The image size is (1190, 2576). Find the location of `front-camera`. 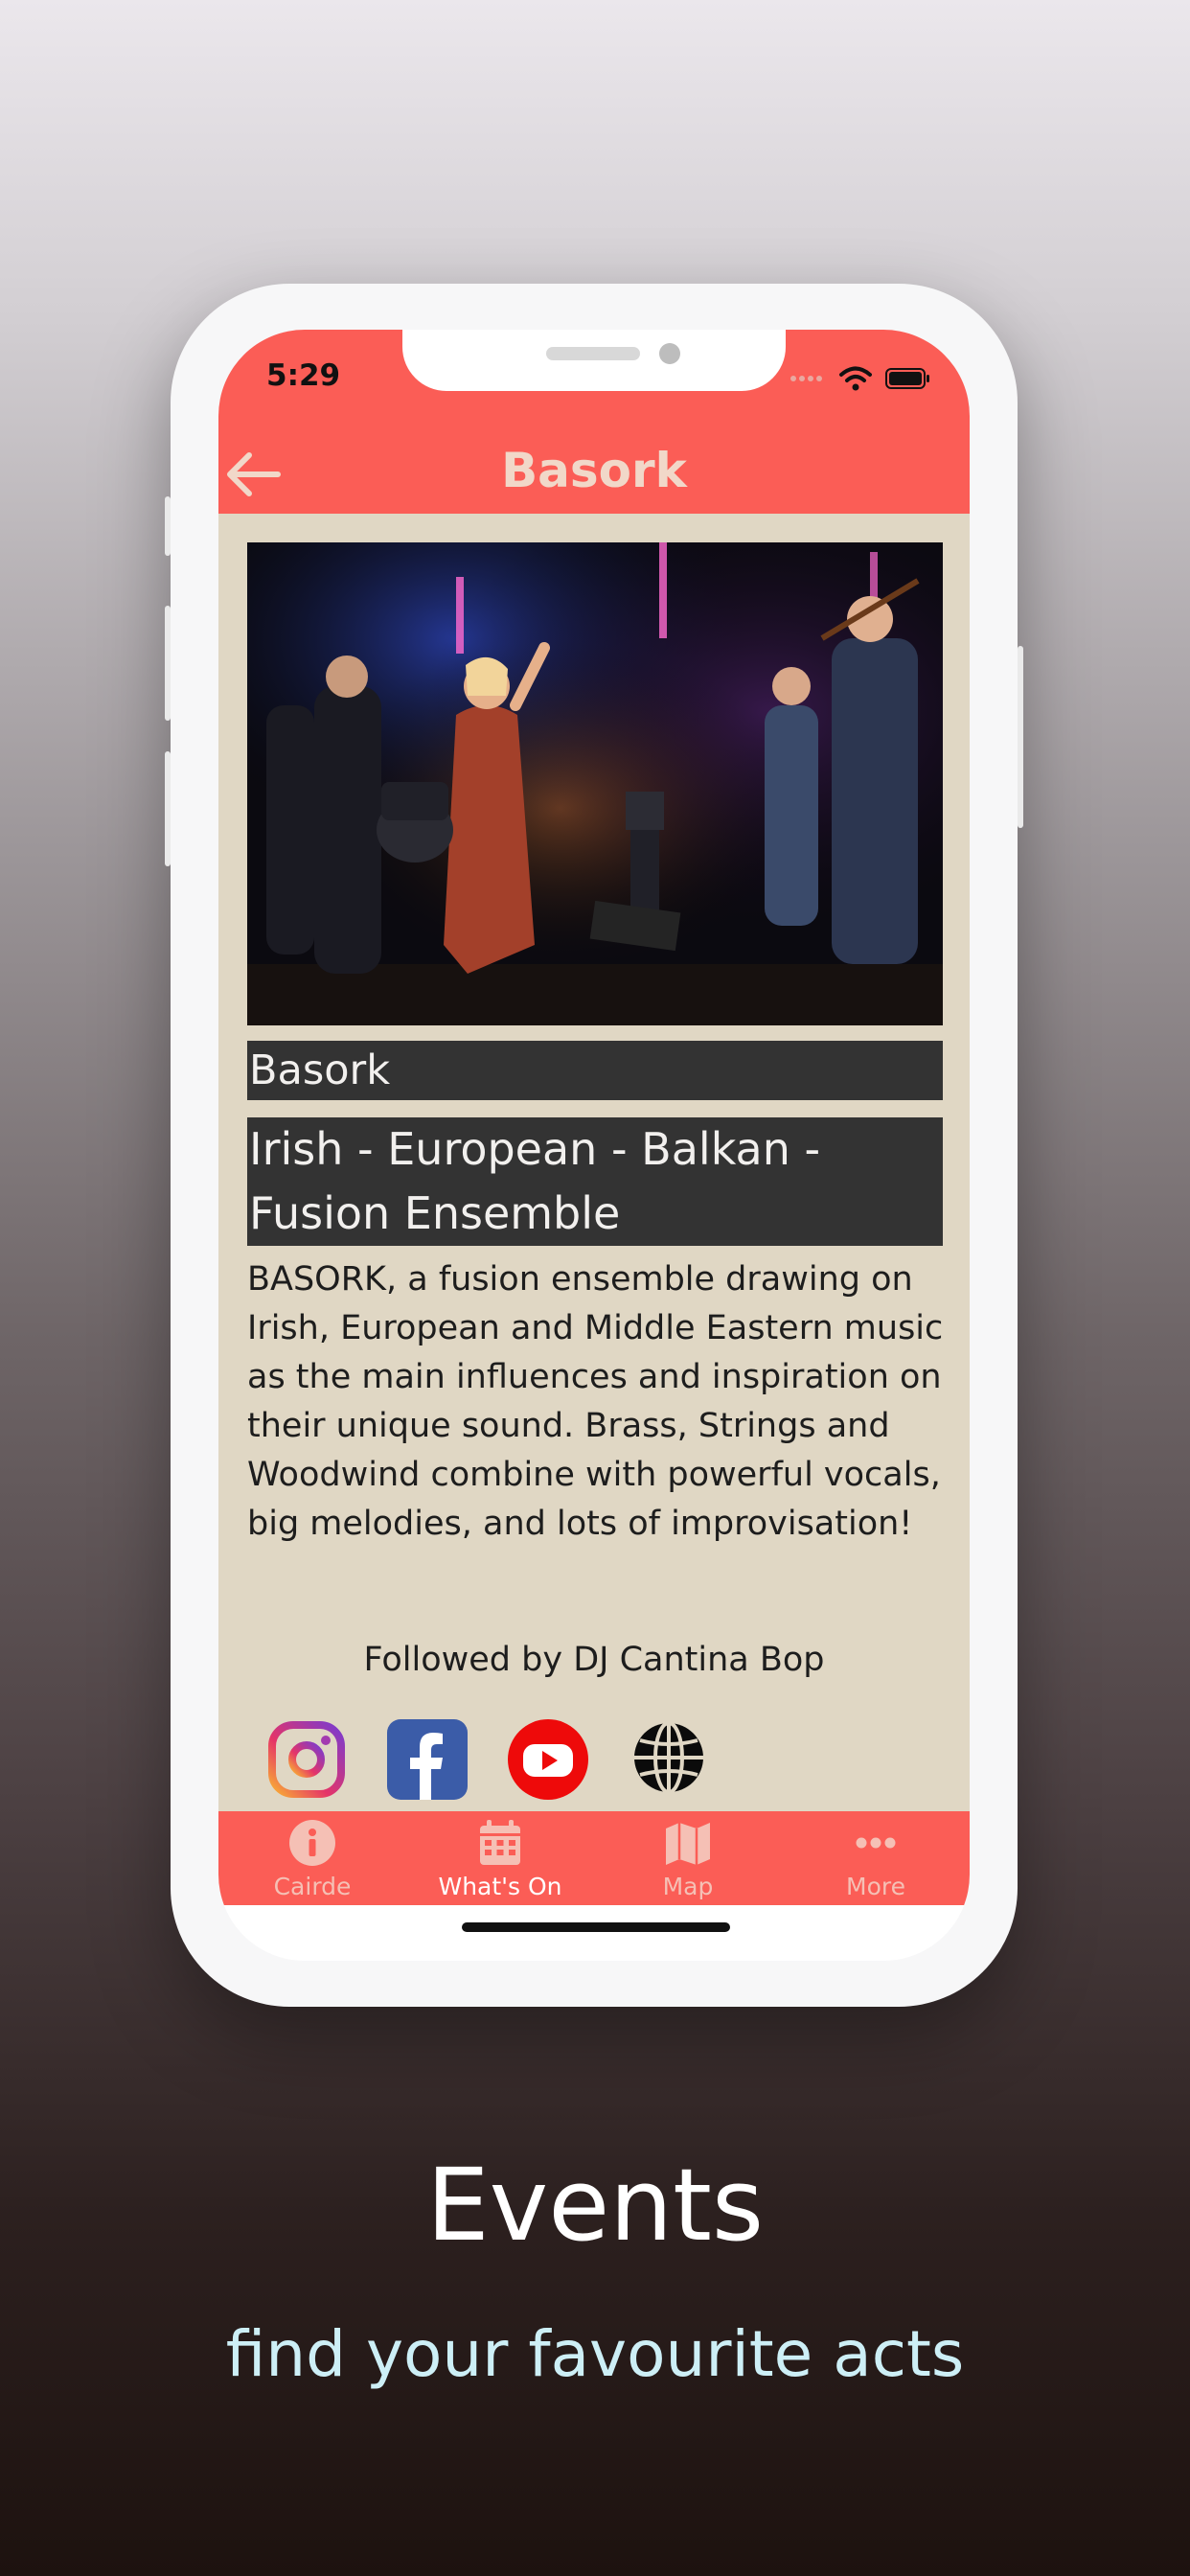

front-camera is located at coordinates (669, 353).